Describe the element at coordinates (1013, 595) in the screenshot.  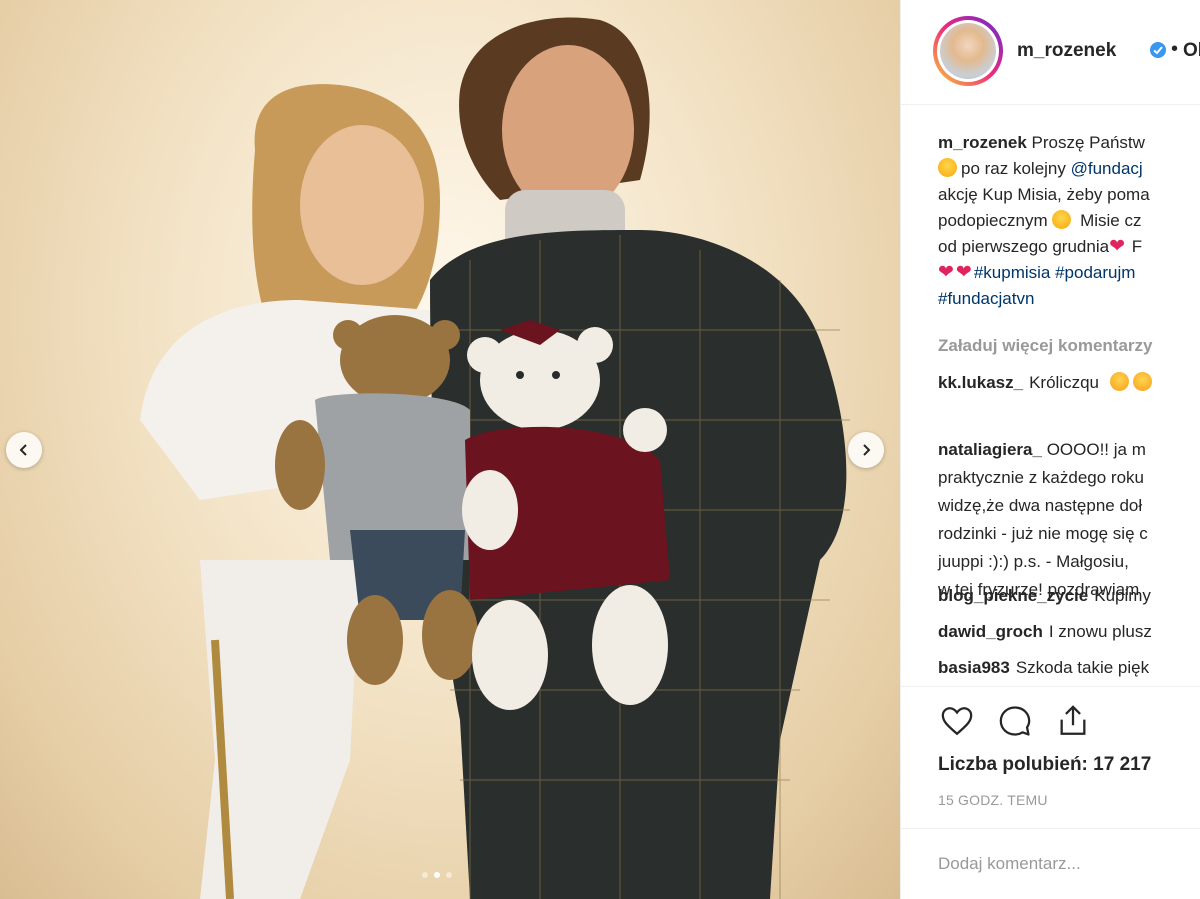
I see `comment-username: blog_piekne_zycie` at that location.